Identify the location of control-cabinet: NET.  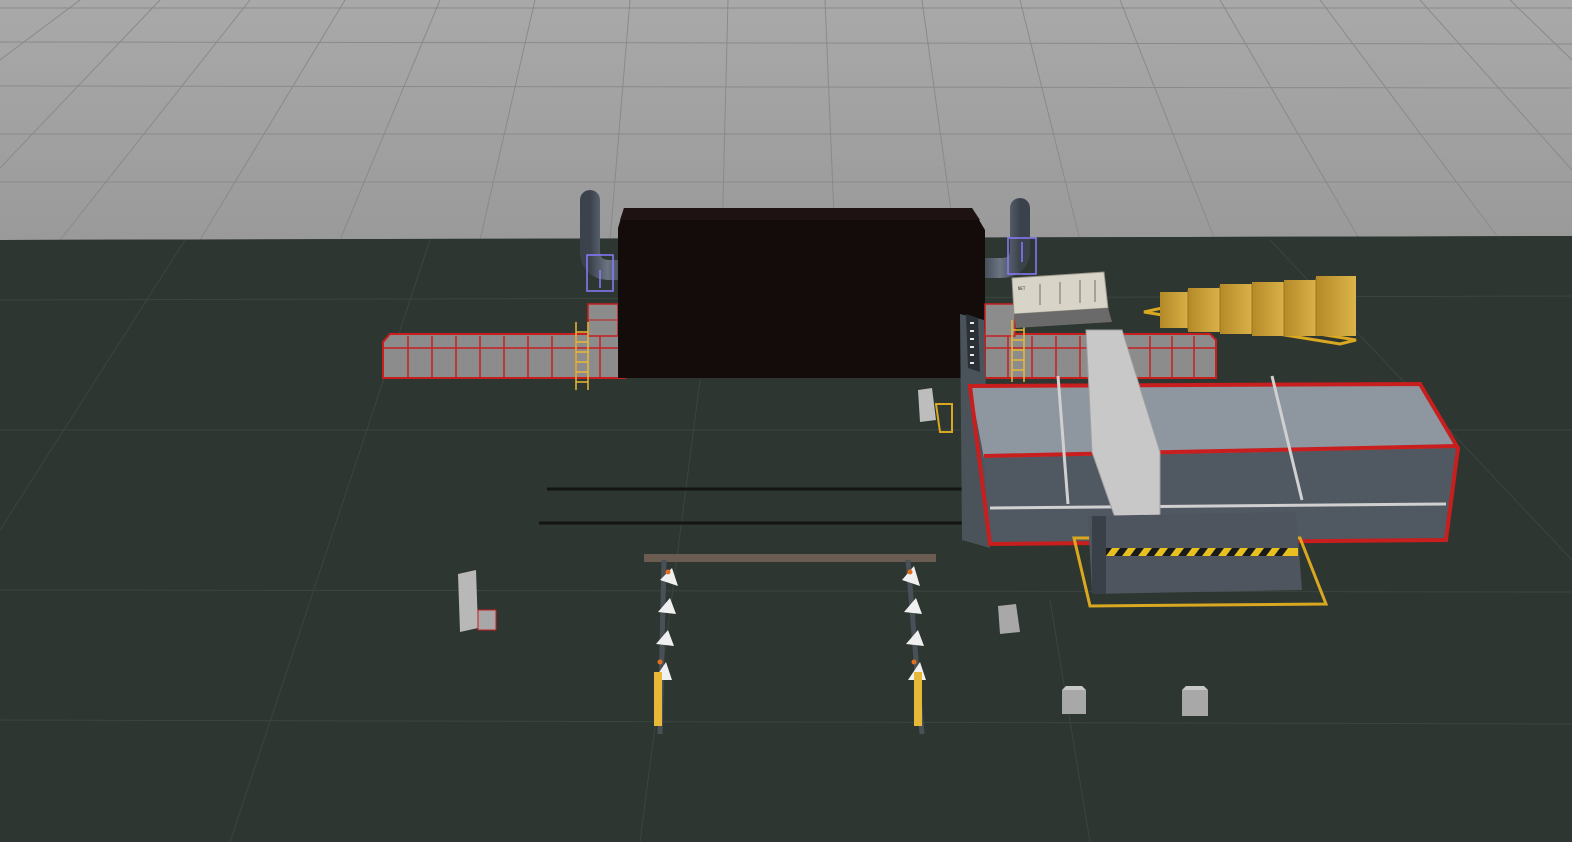
(1061, 299).